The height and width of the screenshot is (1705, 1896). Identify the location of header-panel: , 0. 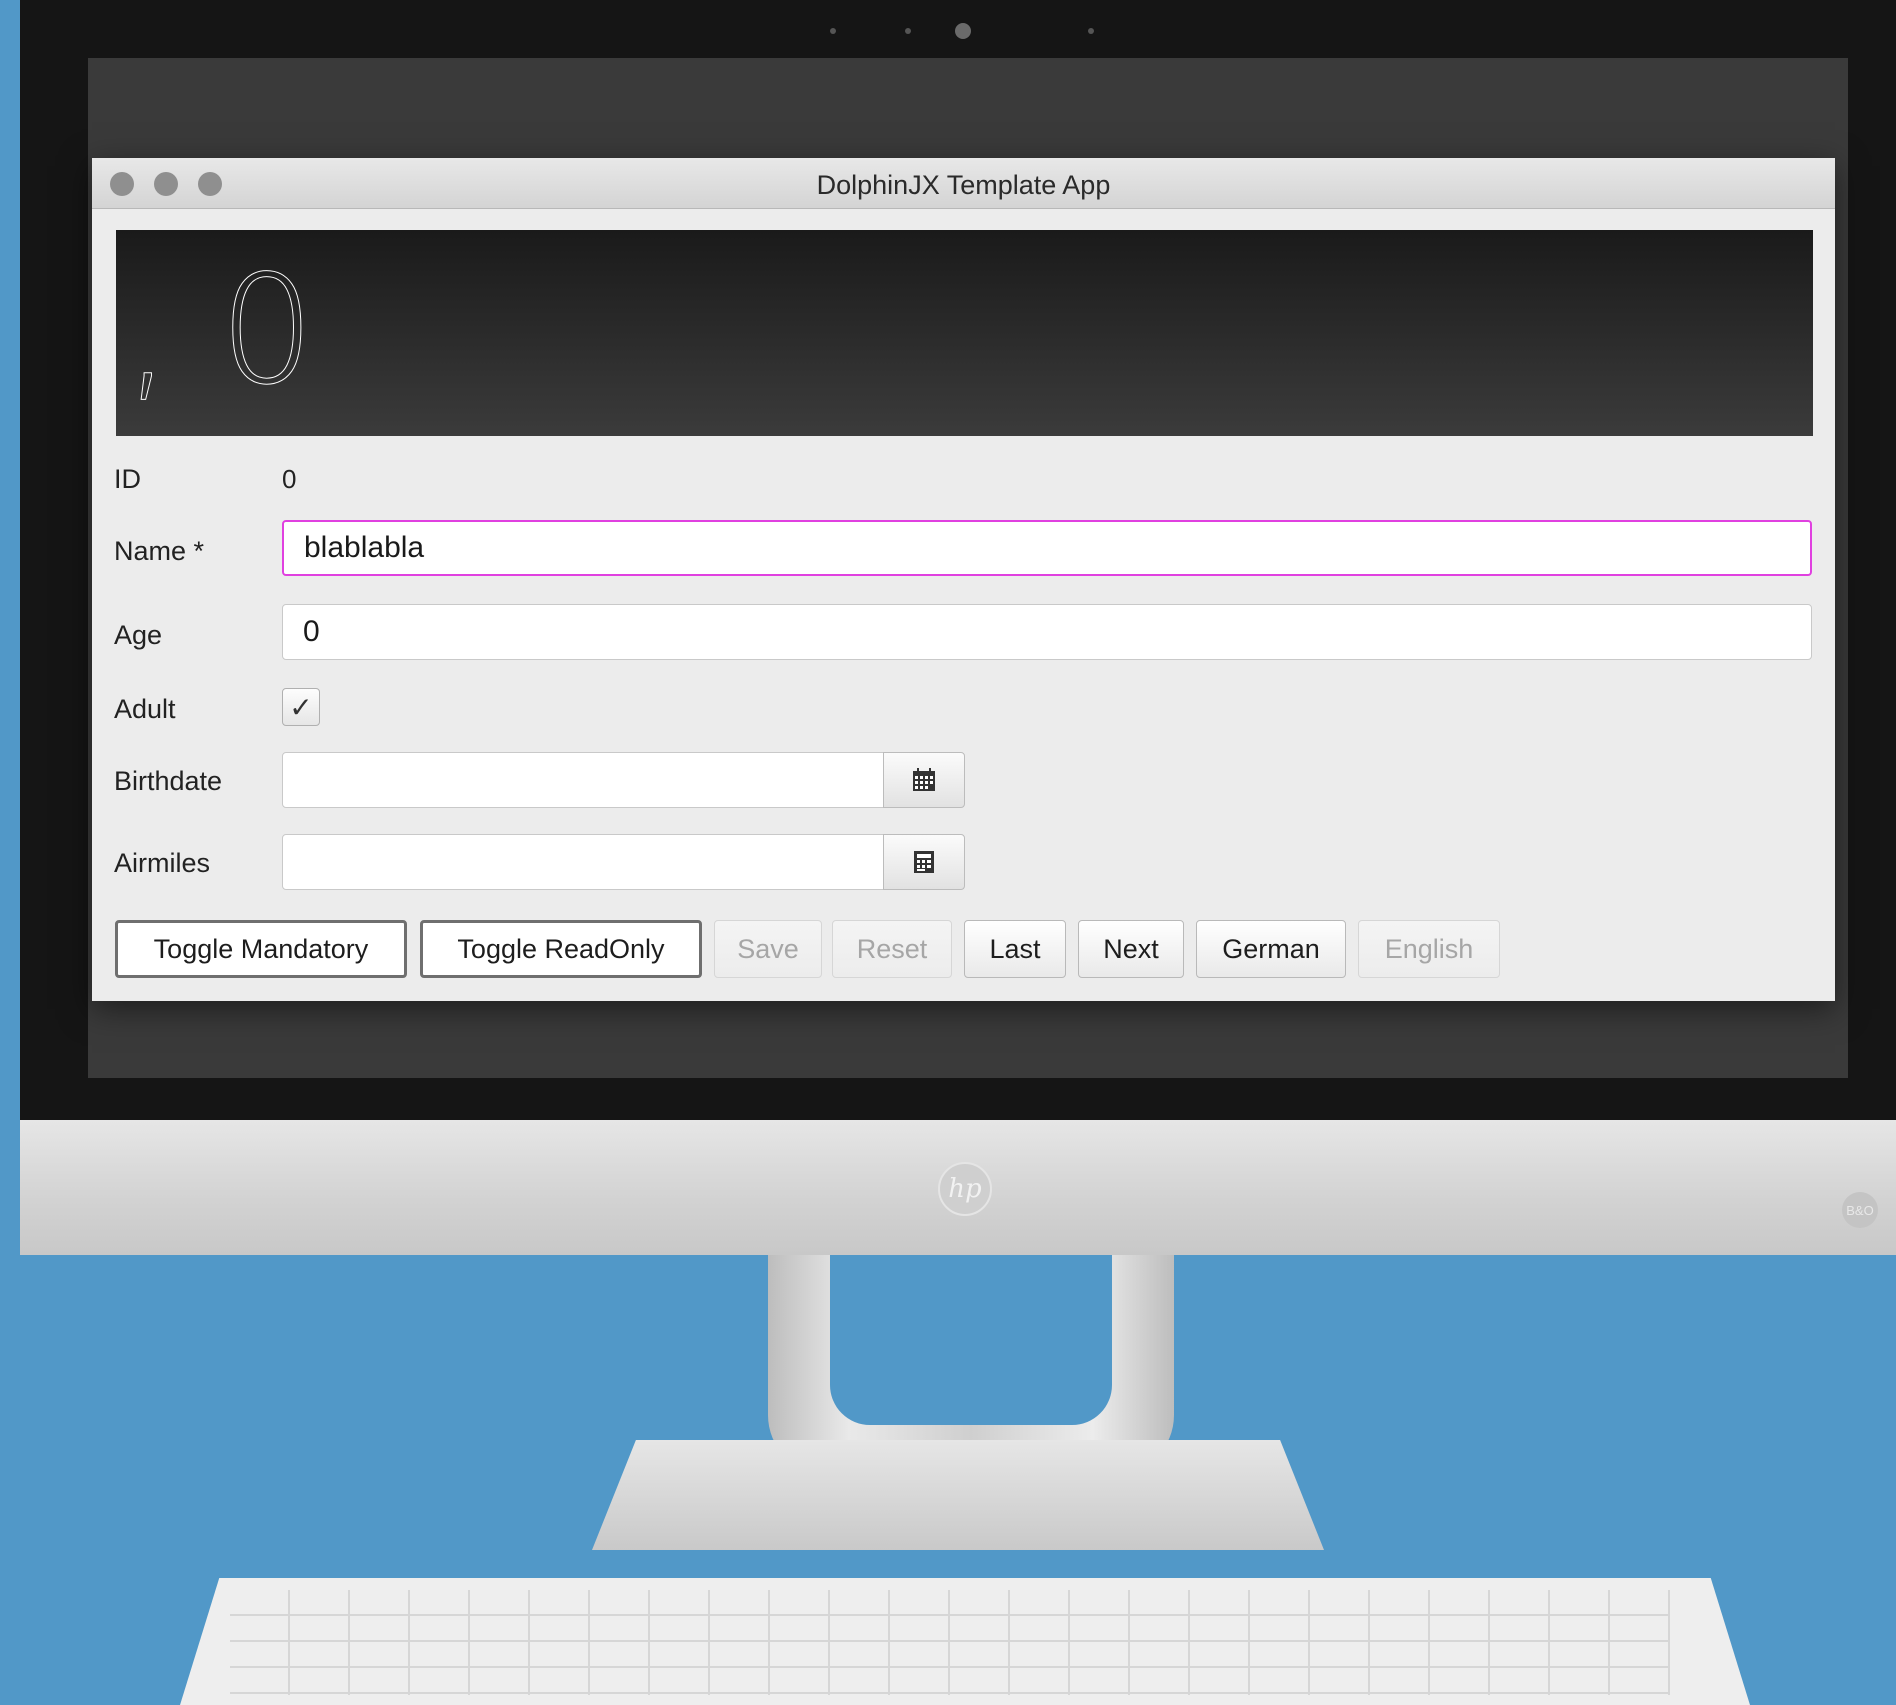
(964, 333).